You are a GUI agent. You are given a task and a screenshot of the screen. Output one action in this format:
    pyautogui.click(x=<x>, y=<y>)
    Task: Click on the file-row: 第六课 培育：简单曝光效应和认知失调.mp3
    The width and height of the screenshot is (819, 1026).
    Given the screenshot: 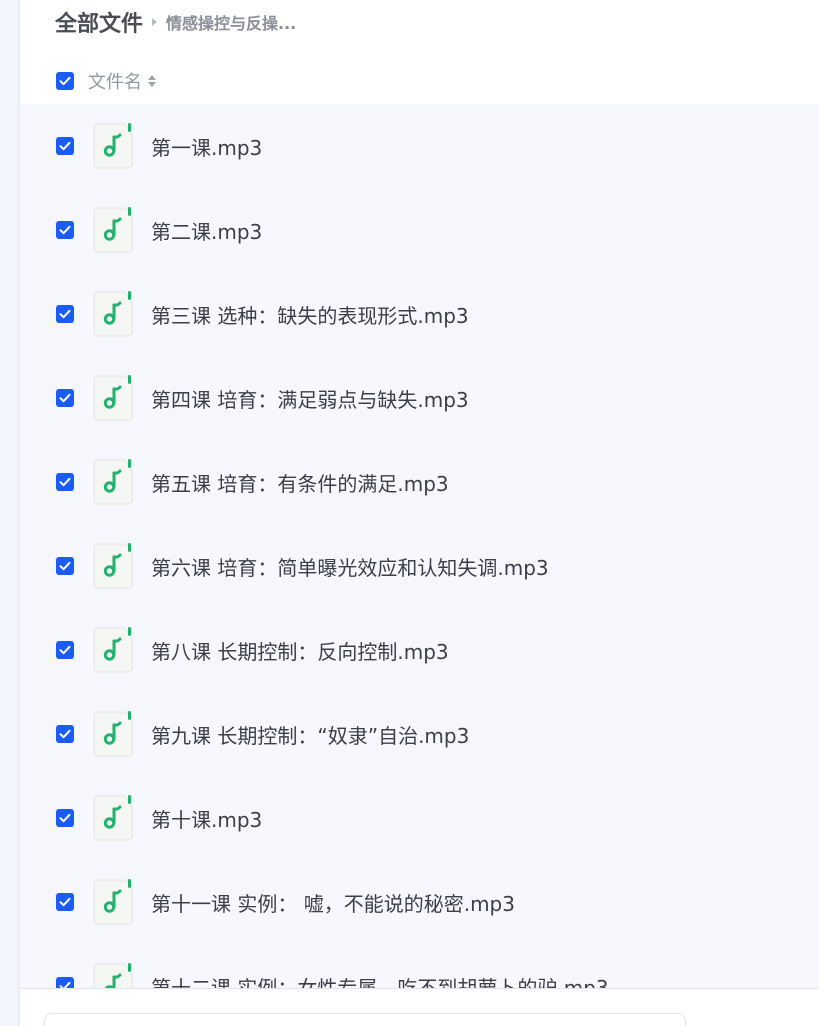 What is the action you would take?
    pyautogui.click(x=419, y=566)
    